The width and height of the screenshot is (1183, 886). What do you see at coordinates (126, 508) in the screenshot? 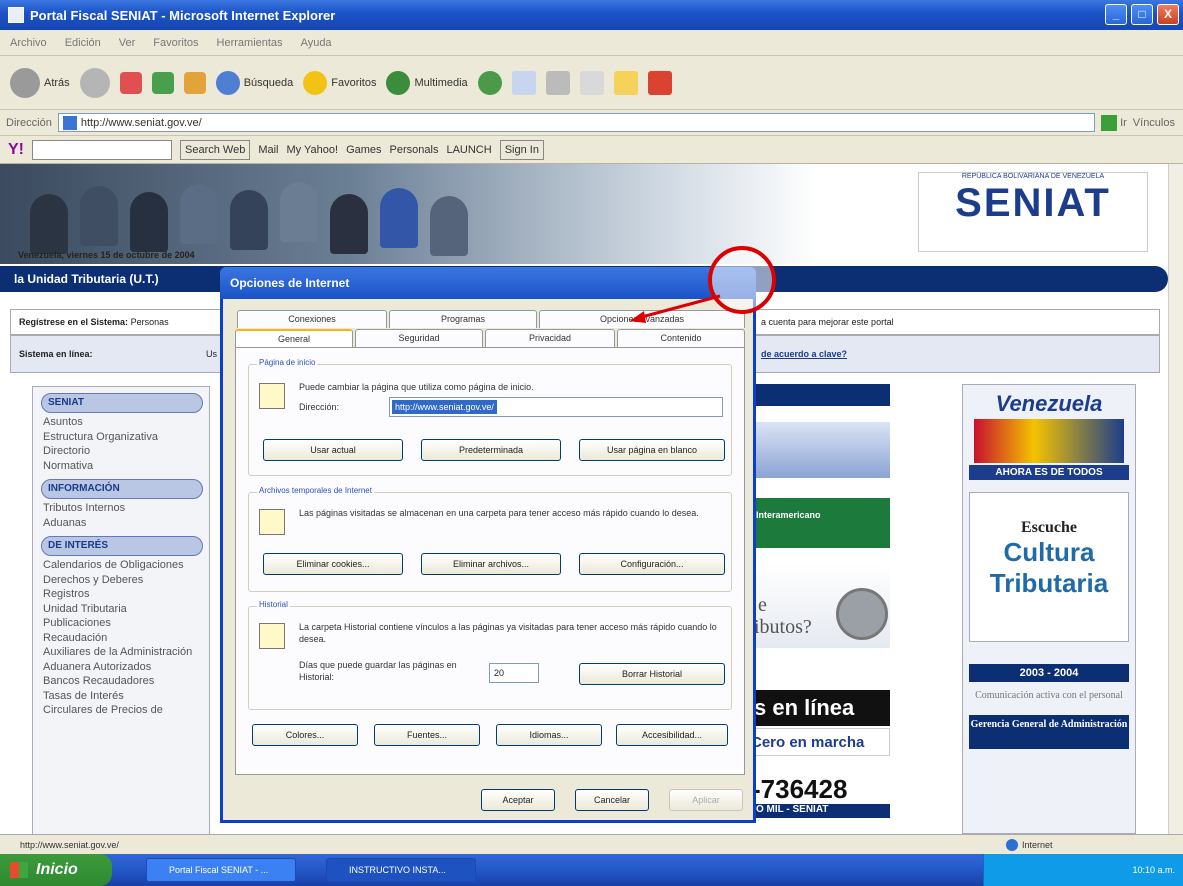
I see `nav-item: Tributos Internos` at bounding box center [126, 508].